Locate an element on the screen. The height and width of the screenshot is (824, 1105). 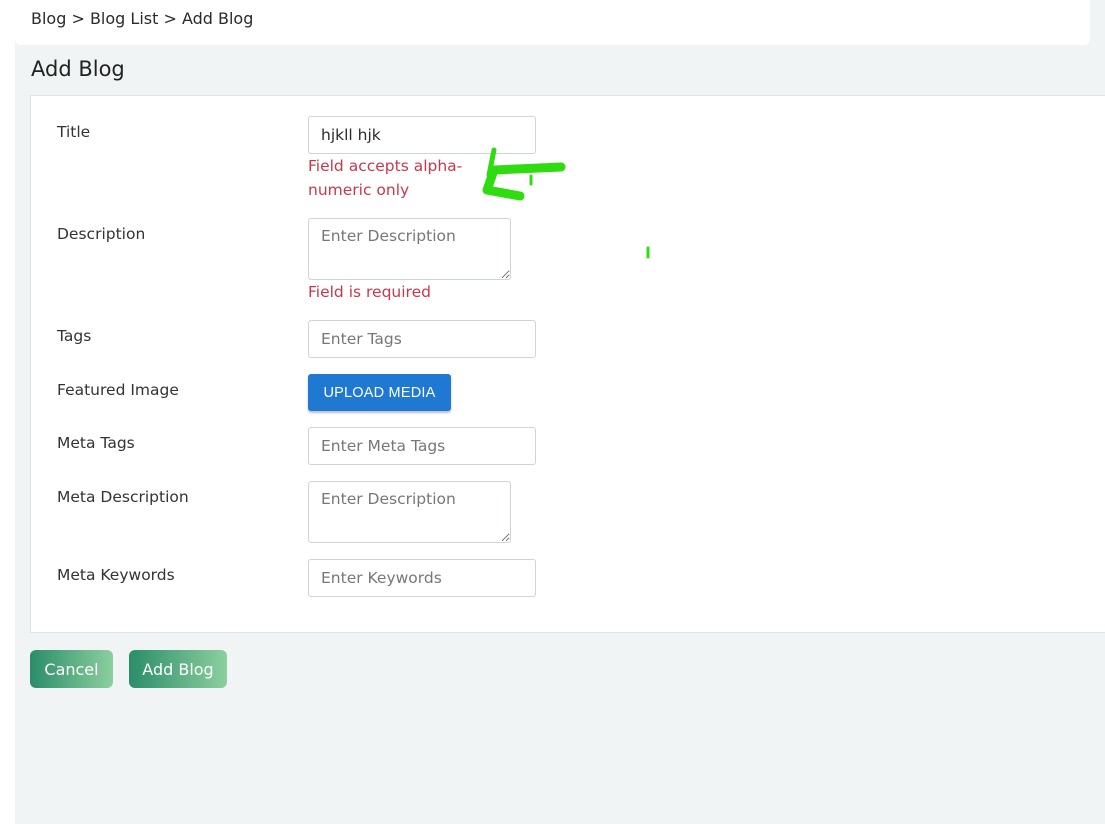
title-error-line-1: Field accepts alpha- is located at coordinates (385, 166).